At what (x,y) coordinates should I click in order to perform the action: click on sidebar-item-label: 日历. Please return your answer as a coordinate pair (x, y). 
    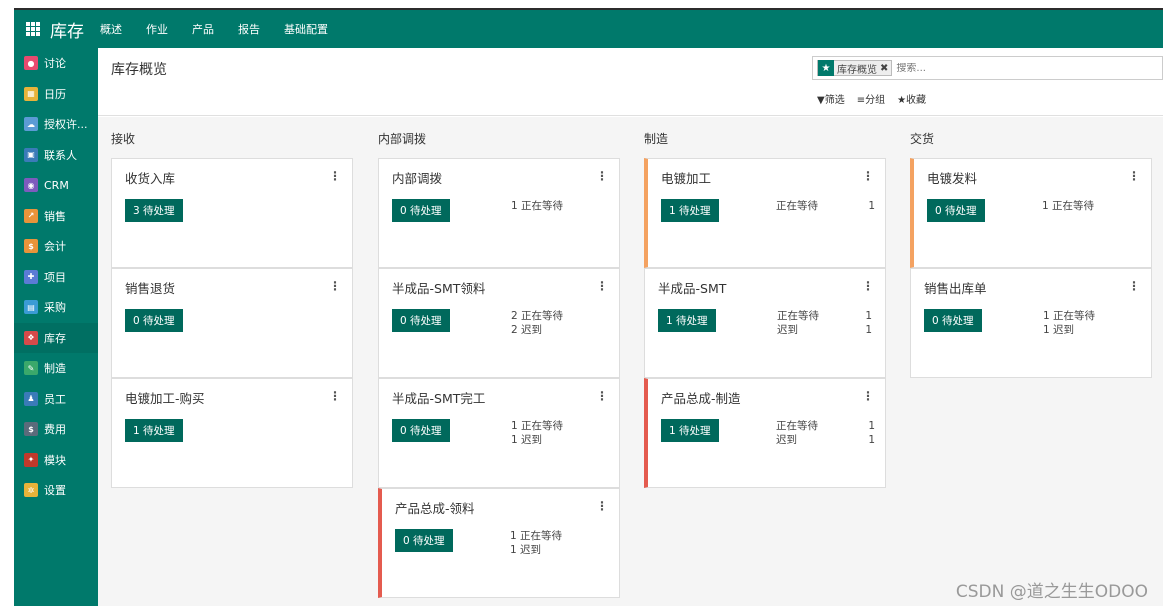
    Looking at the image, I should click on (55, 94).